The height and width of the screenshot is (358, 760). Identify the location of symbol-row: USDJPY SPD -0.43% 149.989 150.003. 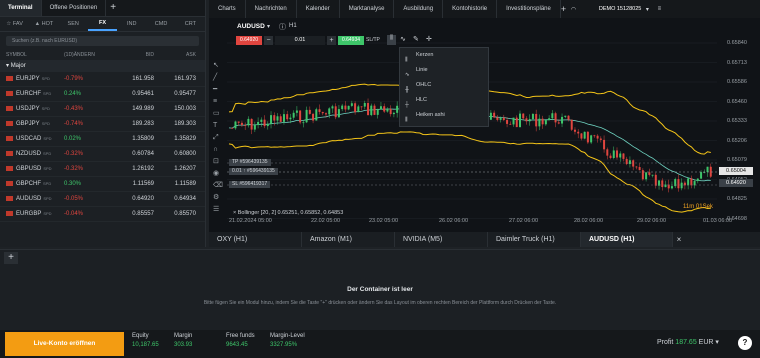
(102, 109).